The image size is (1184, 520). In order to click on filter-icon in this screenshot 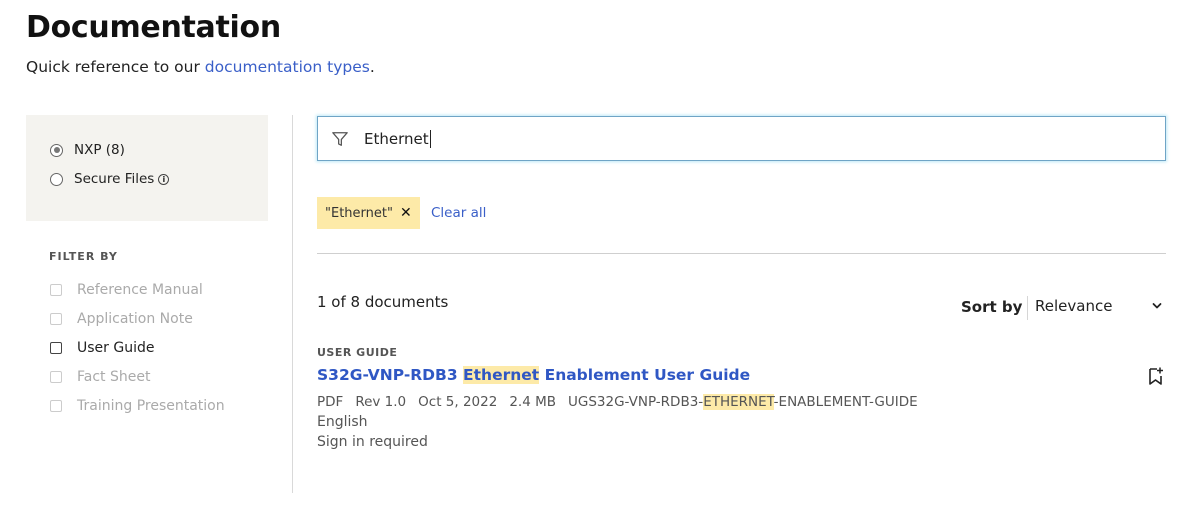, I will do `click(340, 138)`.